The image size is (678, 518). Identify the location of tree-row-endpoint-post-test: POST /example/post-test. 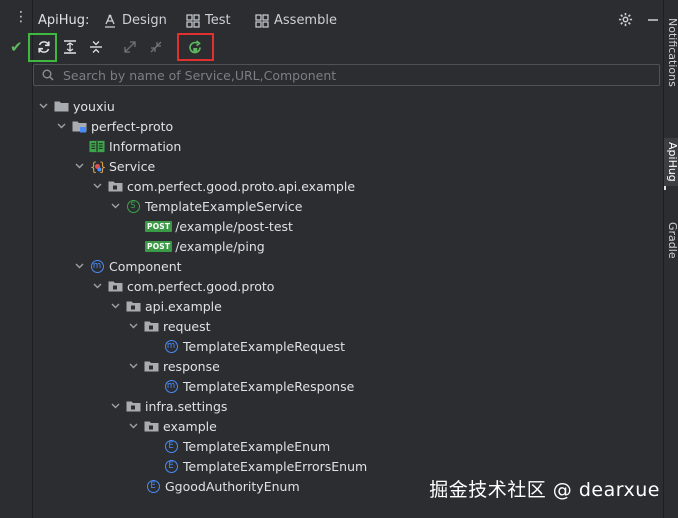
(219, 226).